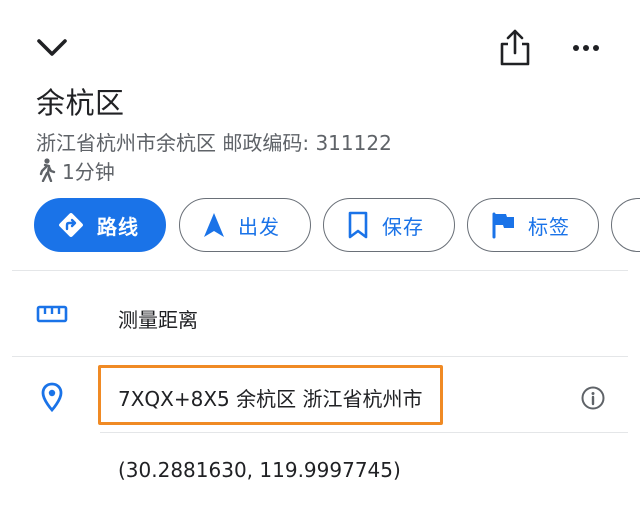 This screenshot has width=640, height=532. Describe the element at coordinates (320, 317) in the screenshot. I see `measure-distance-row: 测量距离` at that location.